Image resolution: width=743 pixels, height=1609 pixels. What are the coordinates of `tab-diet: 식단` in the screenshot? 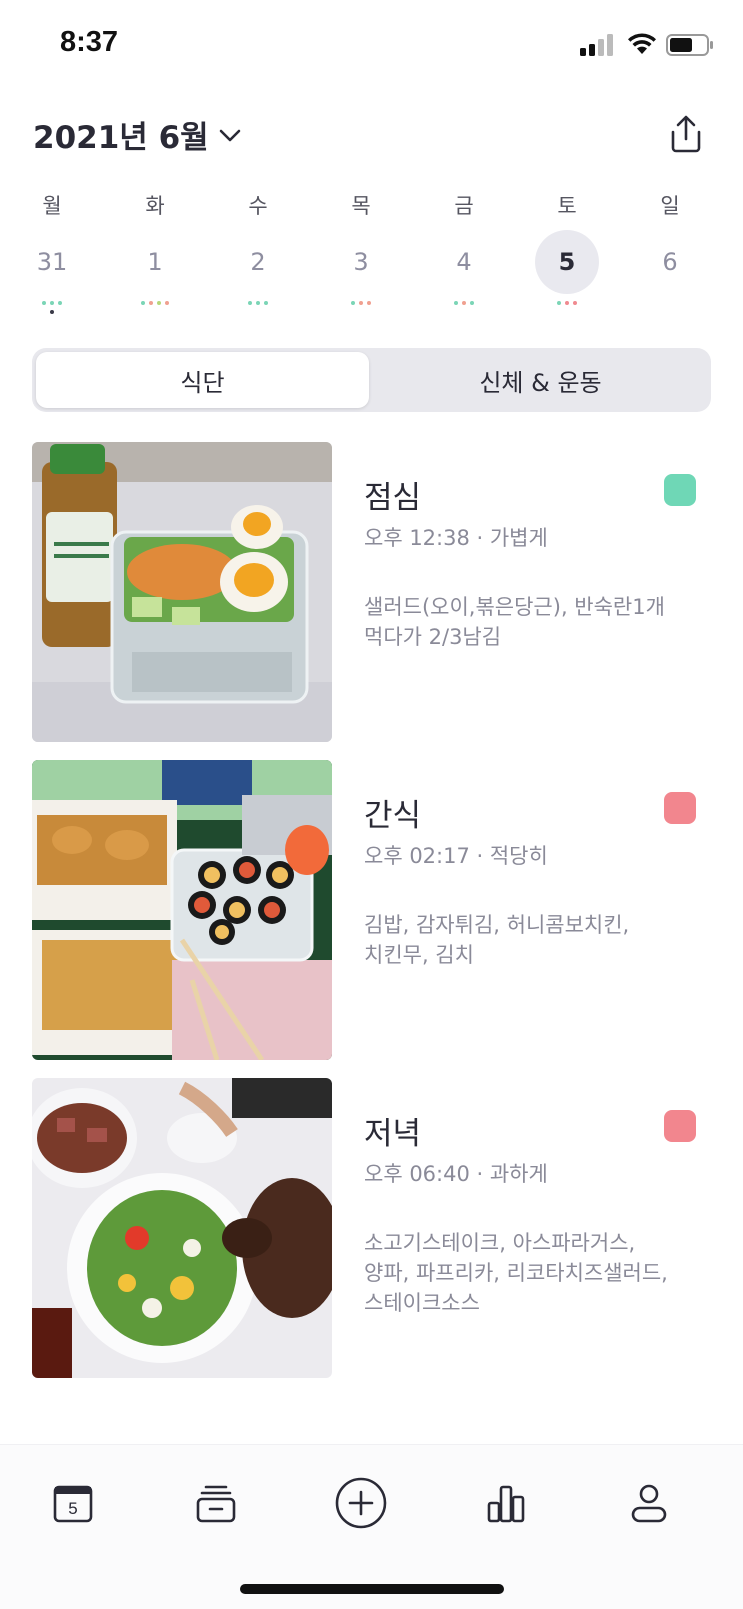 It's located at (202, 380).